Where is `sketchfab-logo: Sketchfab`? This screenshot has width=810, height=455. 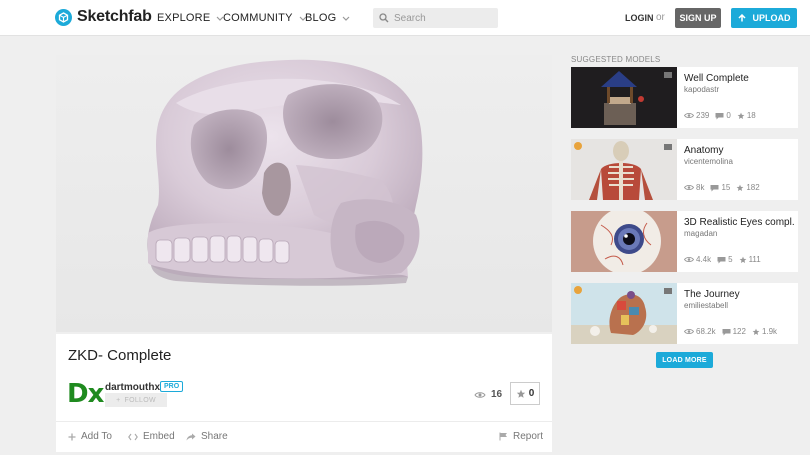
sketchfab-logo: Sketchfab is located at coordinates (103, 17).